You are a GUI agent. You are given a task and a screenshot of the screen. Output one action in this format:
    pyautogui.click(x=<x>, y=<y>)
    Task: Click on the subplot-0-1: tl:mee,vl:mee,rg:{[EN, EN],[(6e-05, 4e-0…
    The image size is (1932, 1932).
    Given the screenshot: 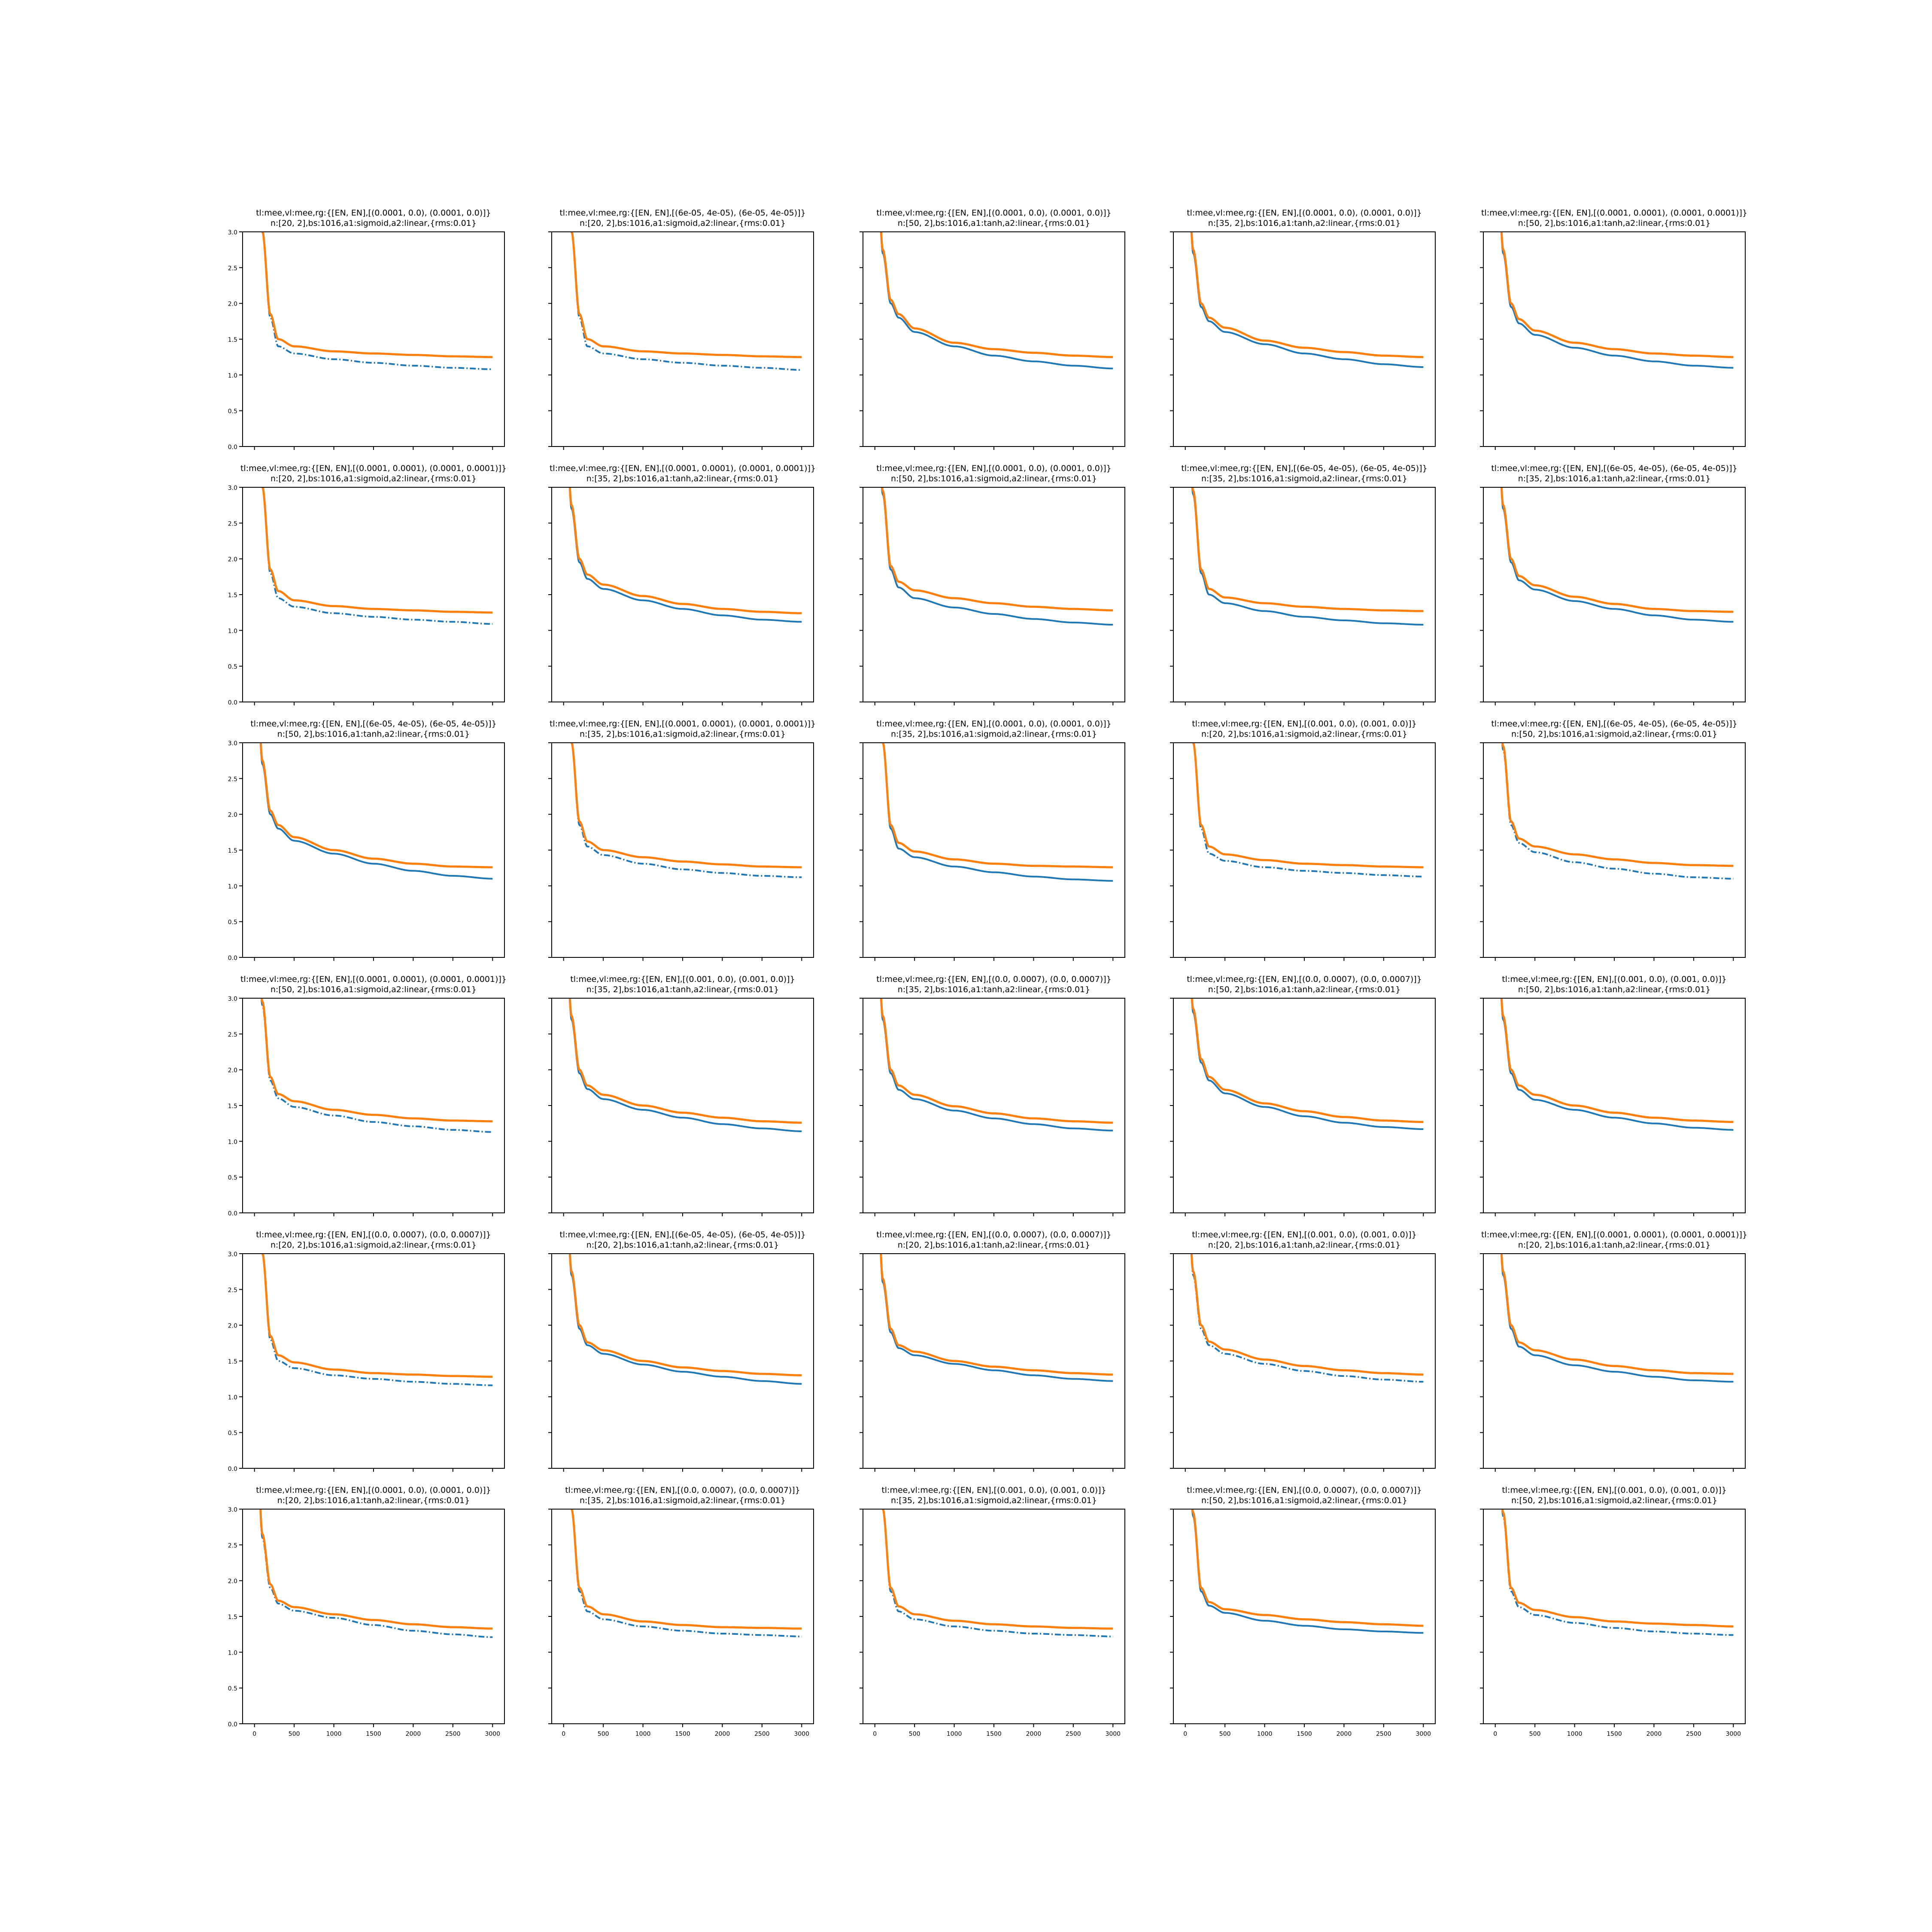 What is the action you would take?
    pyautogui.click(x=681, y=329)
    